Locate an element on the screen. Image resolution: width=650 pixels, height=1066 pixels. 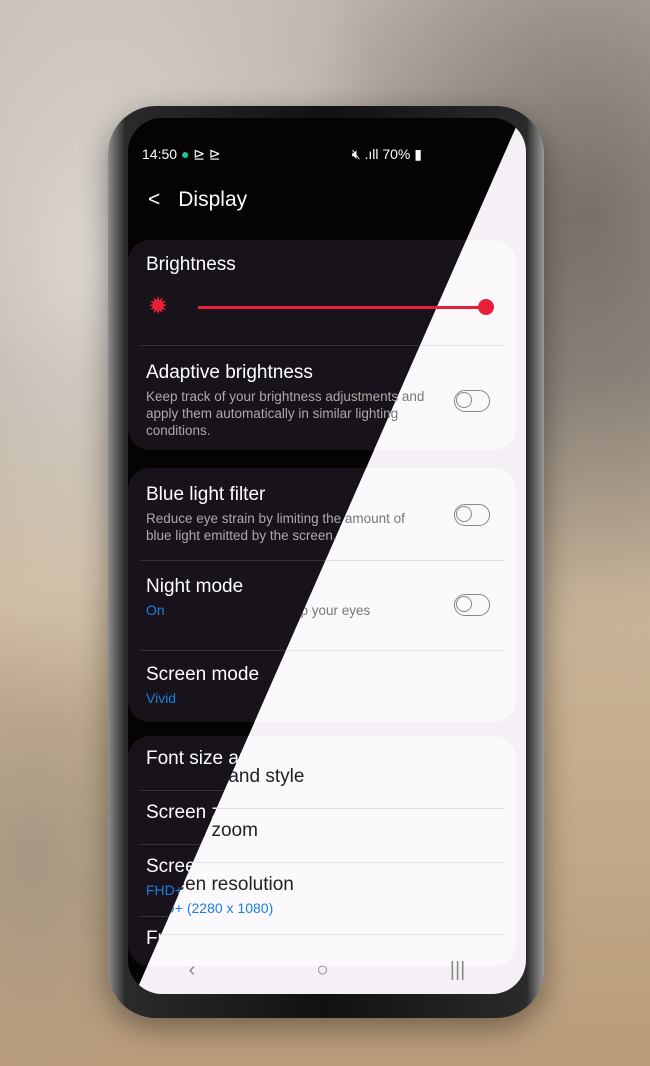
night-mode-toggle-light is located at coordinates (472, 605).